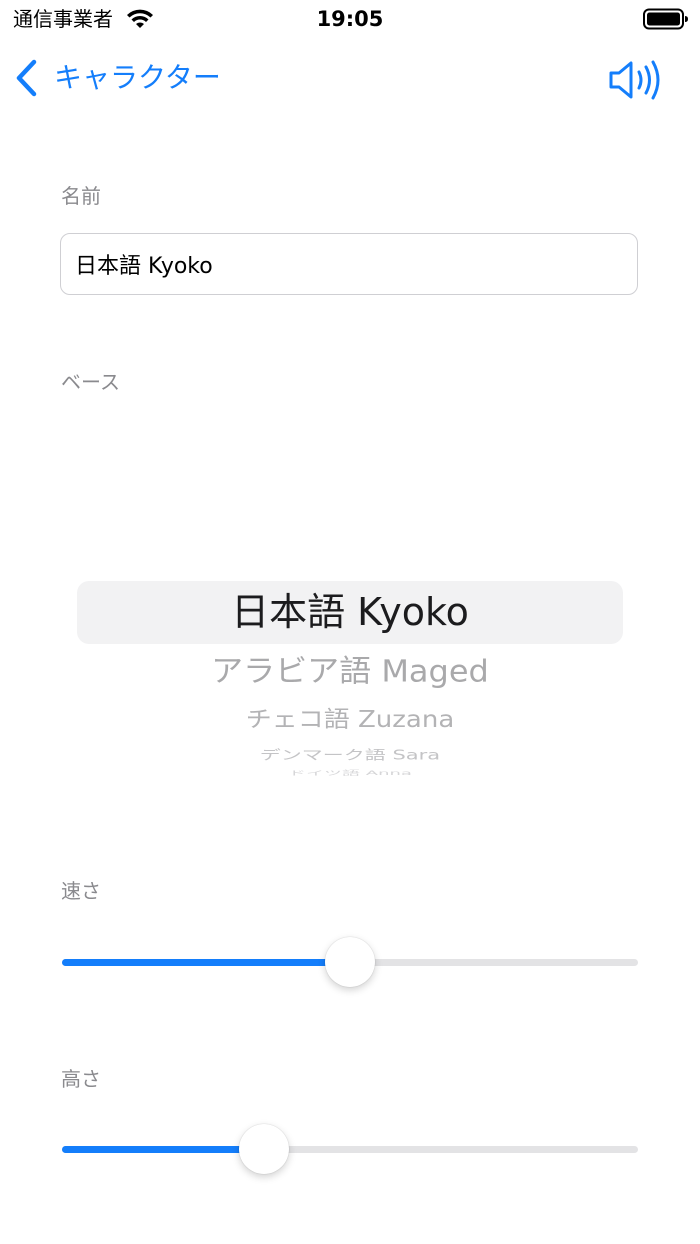 This screenshot has height=1244, width=700. Describe the element at coordinates (350, 612) in the screenshot. I see `picker-row-selected: 日本語 Kyoko` at that location.